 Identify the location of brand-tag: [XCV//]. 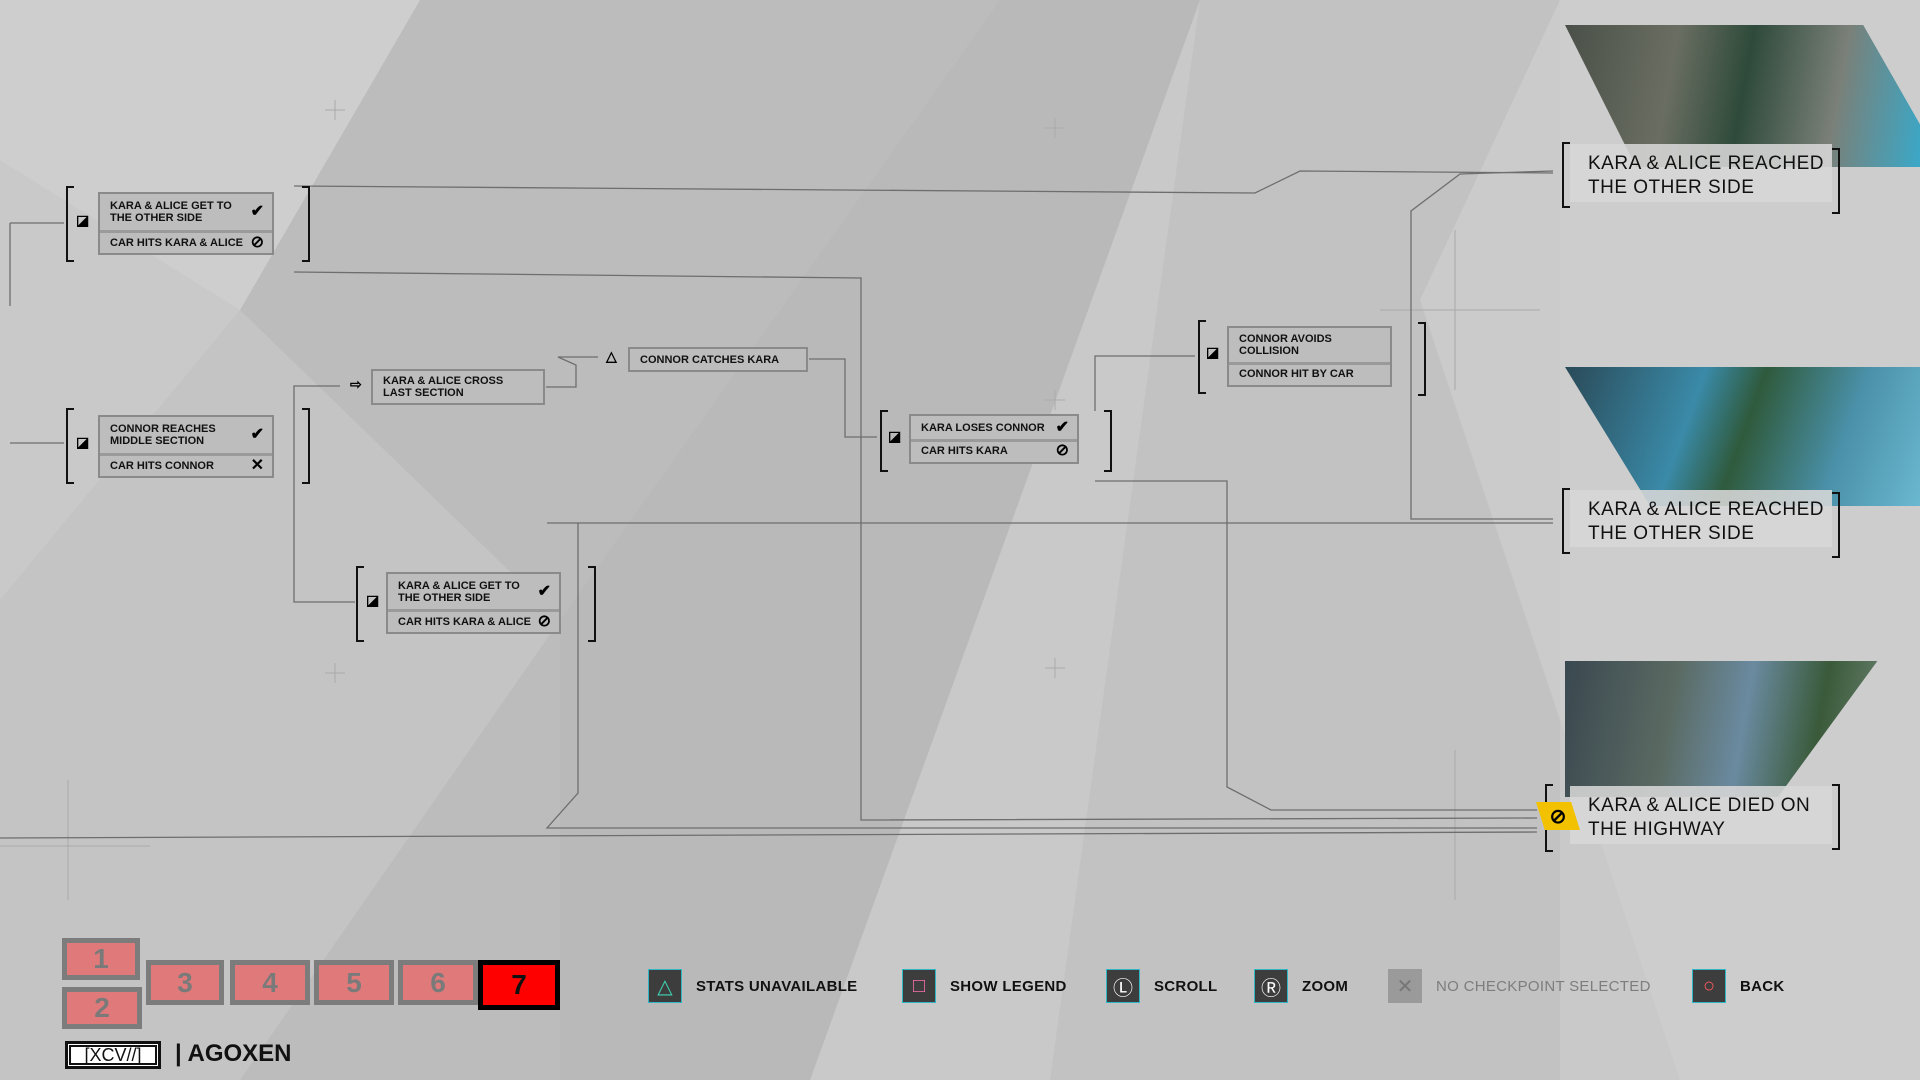
(113, 1055).